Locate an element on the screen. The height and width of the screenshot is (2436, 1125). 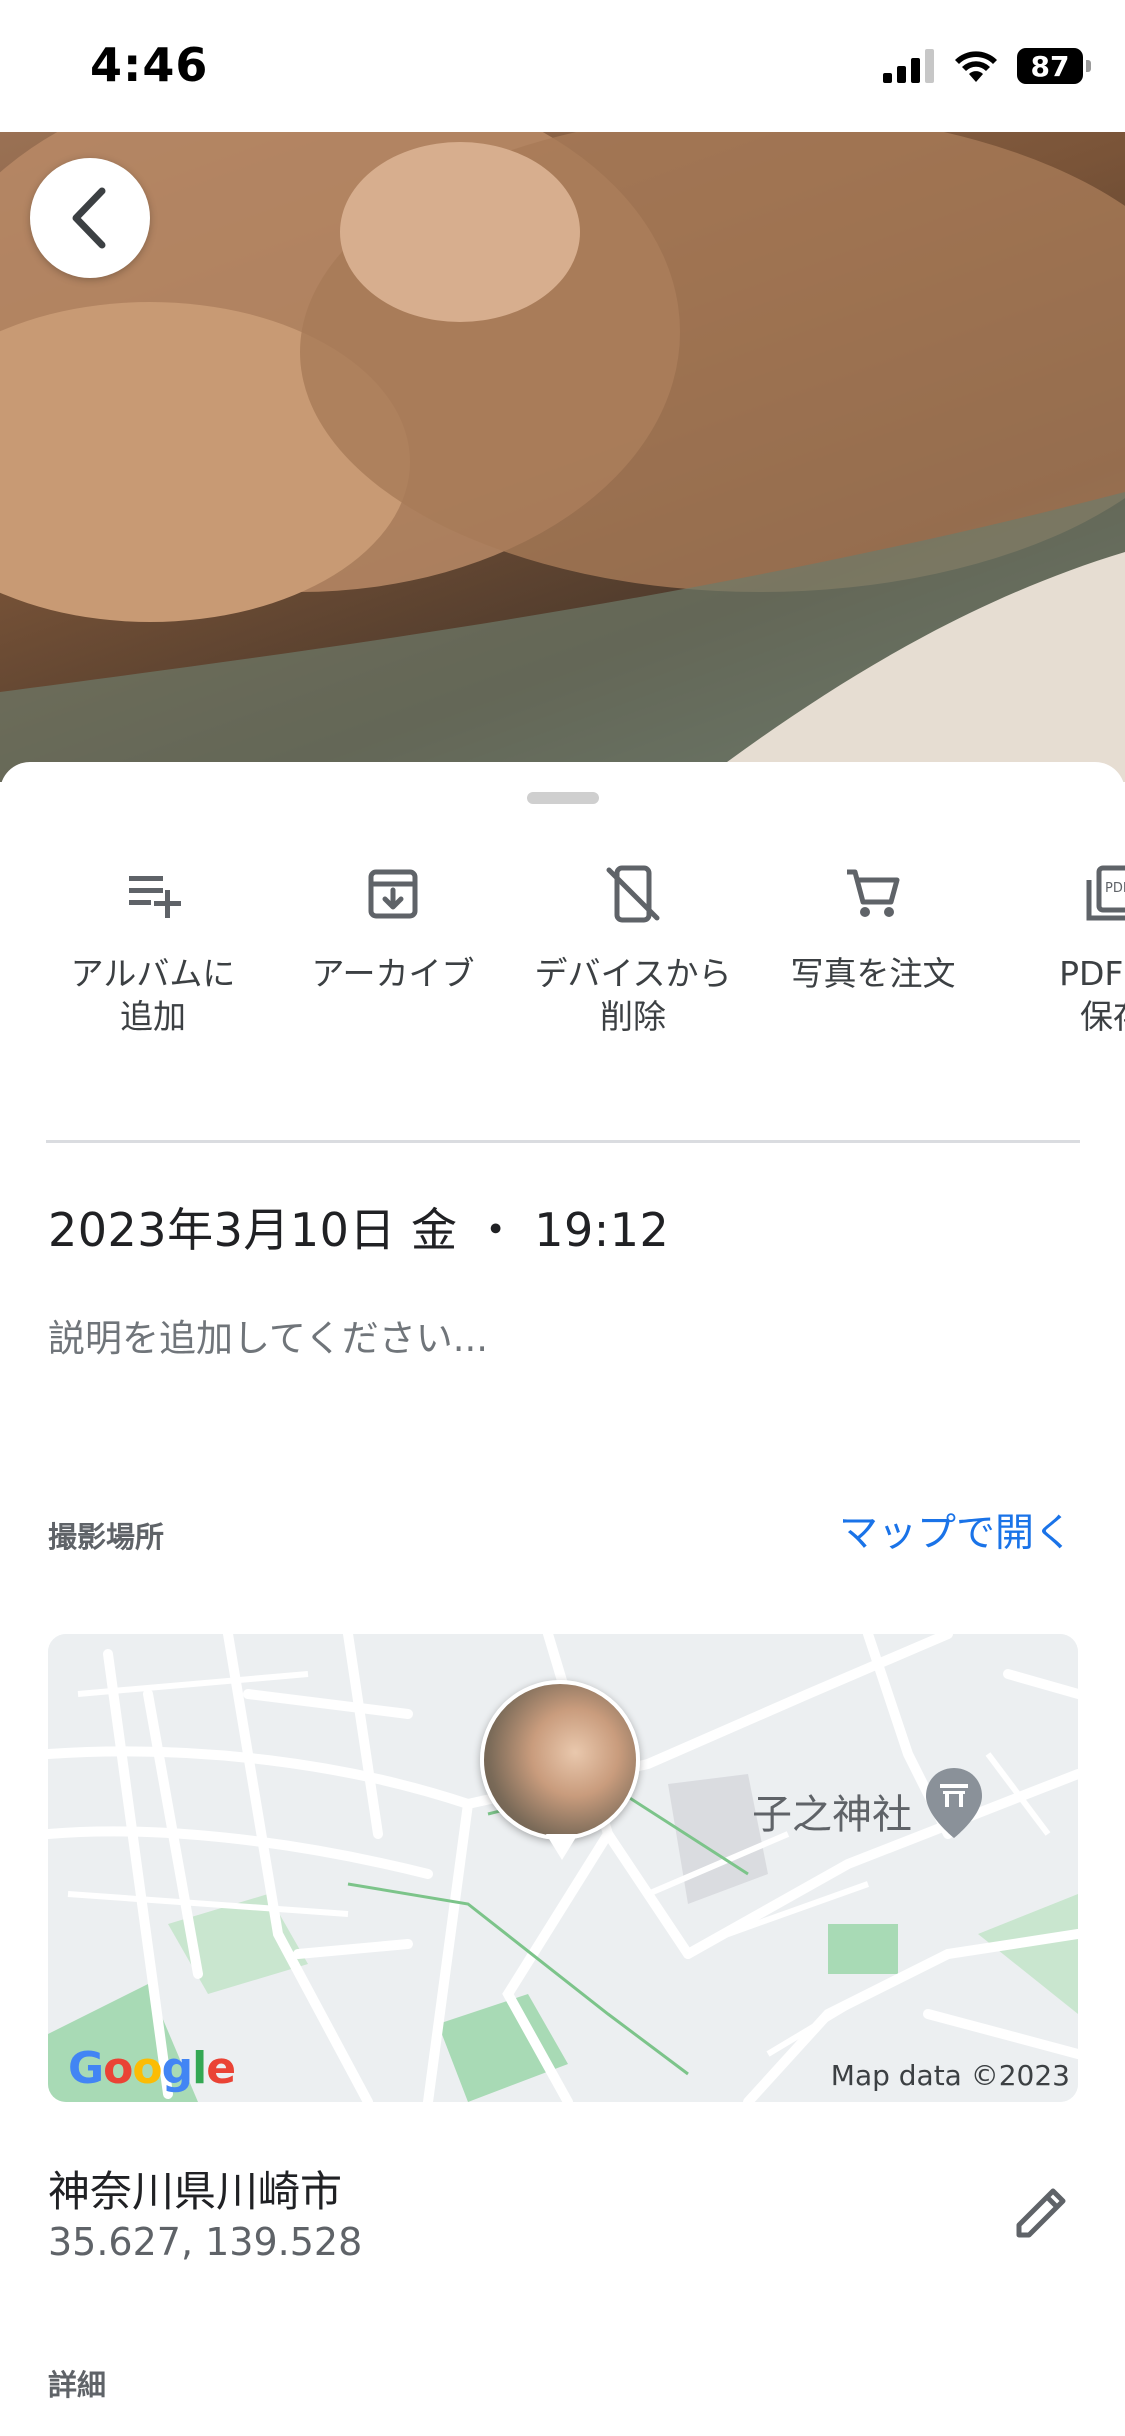
photo-datetime: 2023年3月10日 金 ・ 19:12 is located at coordinates (359, 1230).